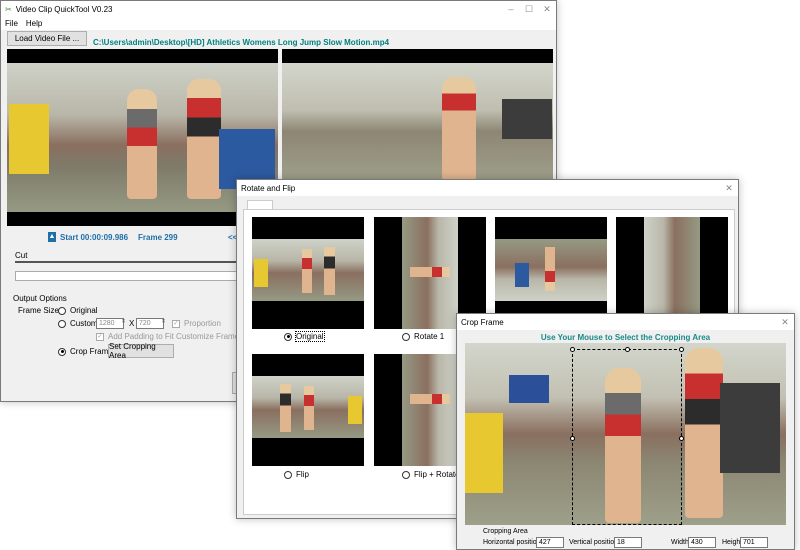  Describe the element at coordinates (100, 336) in the screenshot. I see `padding-checkbox: ✓` at that location.